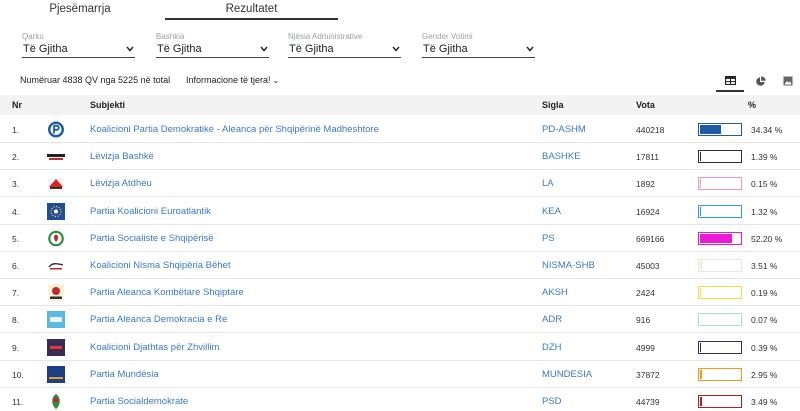  I want to click on row-number: 11., so click(18, 402).